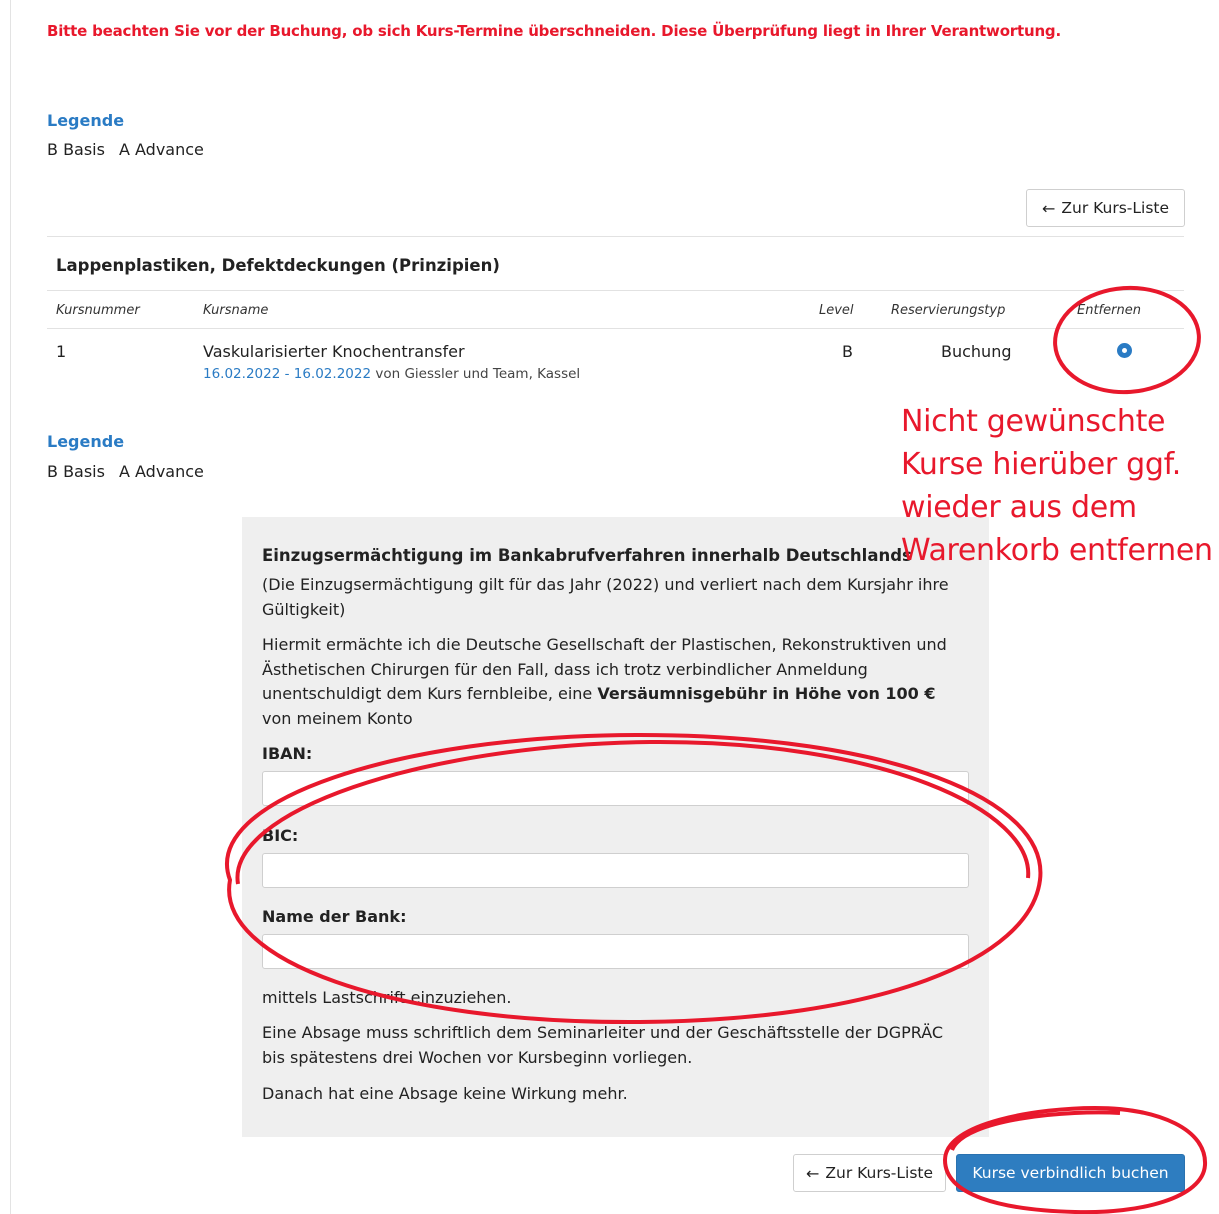 The width and height of the screenshot is (1219, 1214). What do you see at coordinates (287, 374) in the screenshot?
I see `course-dates-link: 16.02.2022 - 16.02.2022` at bounding box center [287, 374].